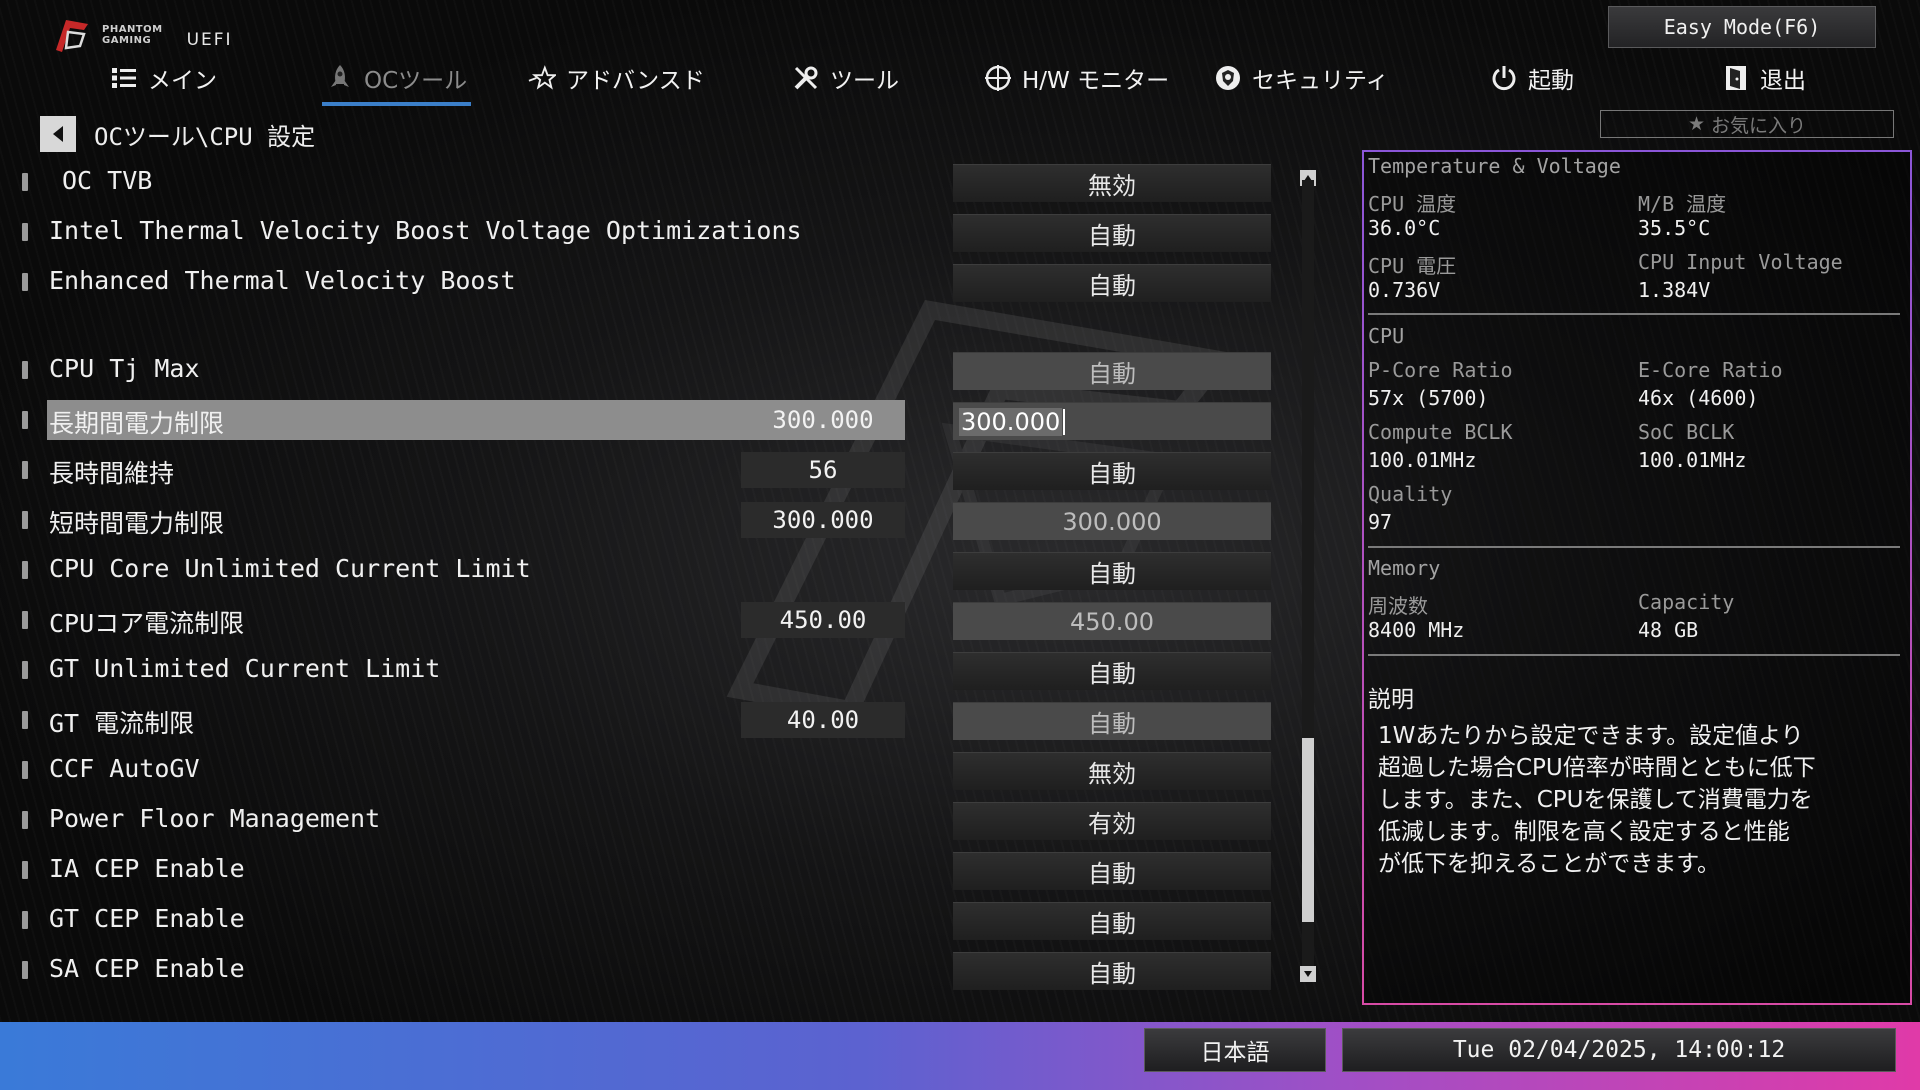  What do you see at coordinates (1398, 606) in the screenshot?
I see `memory-frequency-label: 周波数` at bounding box center [1398, 606].